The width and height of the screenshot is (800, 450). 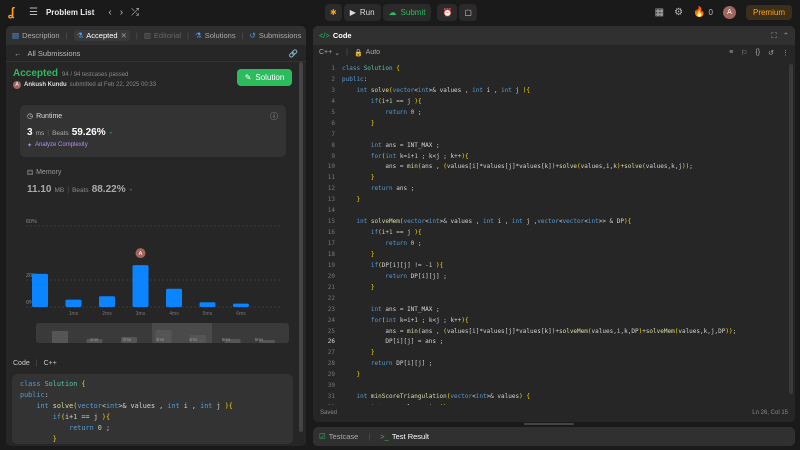 What do you see at coordinates (293, 53) in the screenshot?
I see `link-icon: 🔗` at bounding box center [293, 53].